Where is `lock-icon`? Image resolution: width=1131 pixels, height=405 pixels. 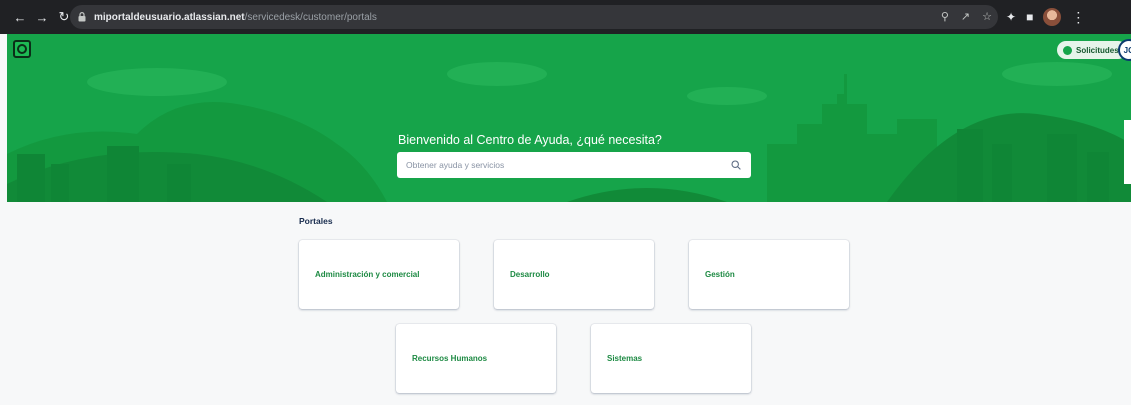 lock-icon is located at coordinates (82, 17).